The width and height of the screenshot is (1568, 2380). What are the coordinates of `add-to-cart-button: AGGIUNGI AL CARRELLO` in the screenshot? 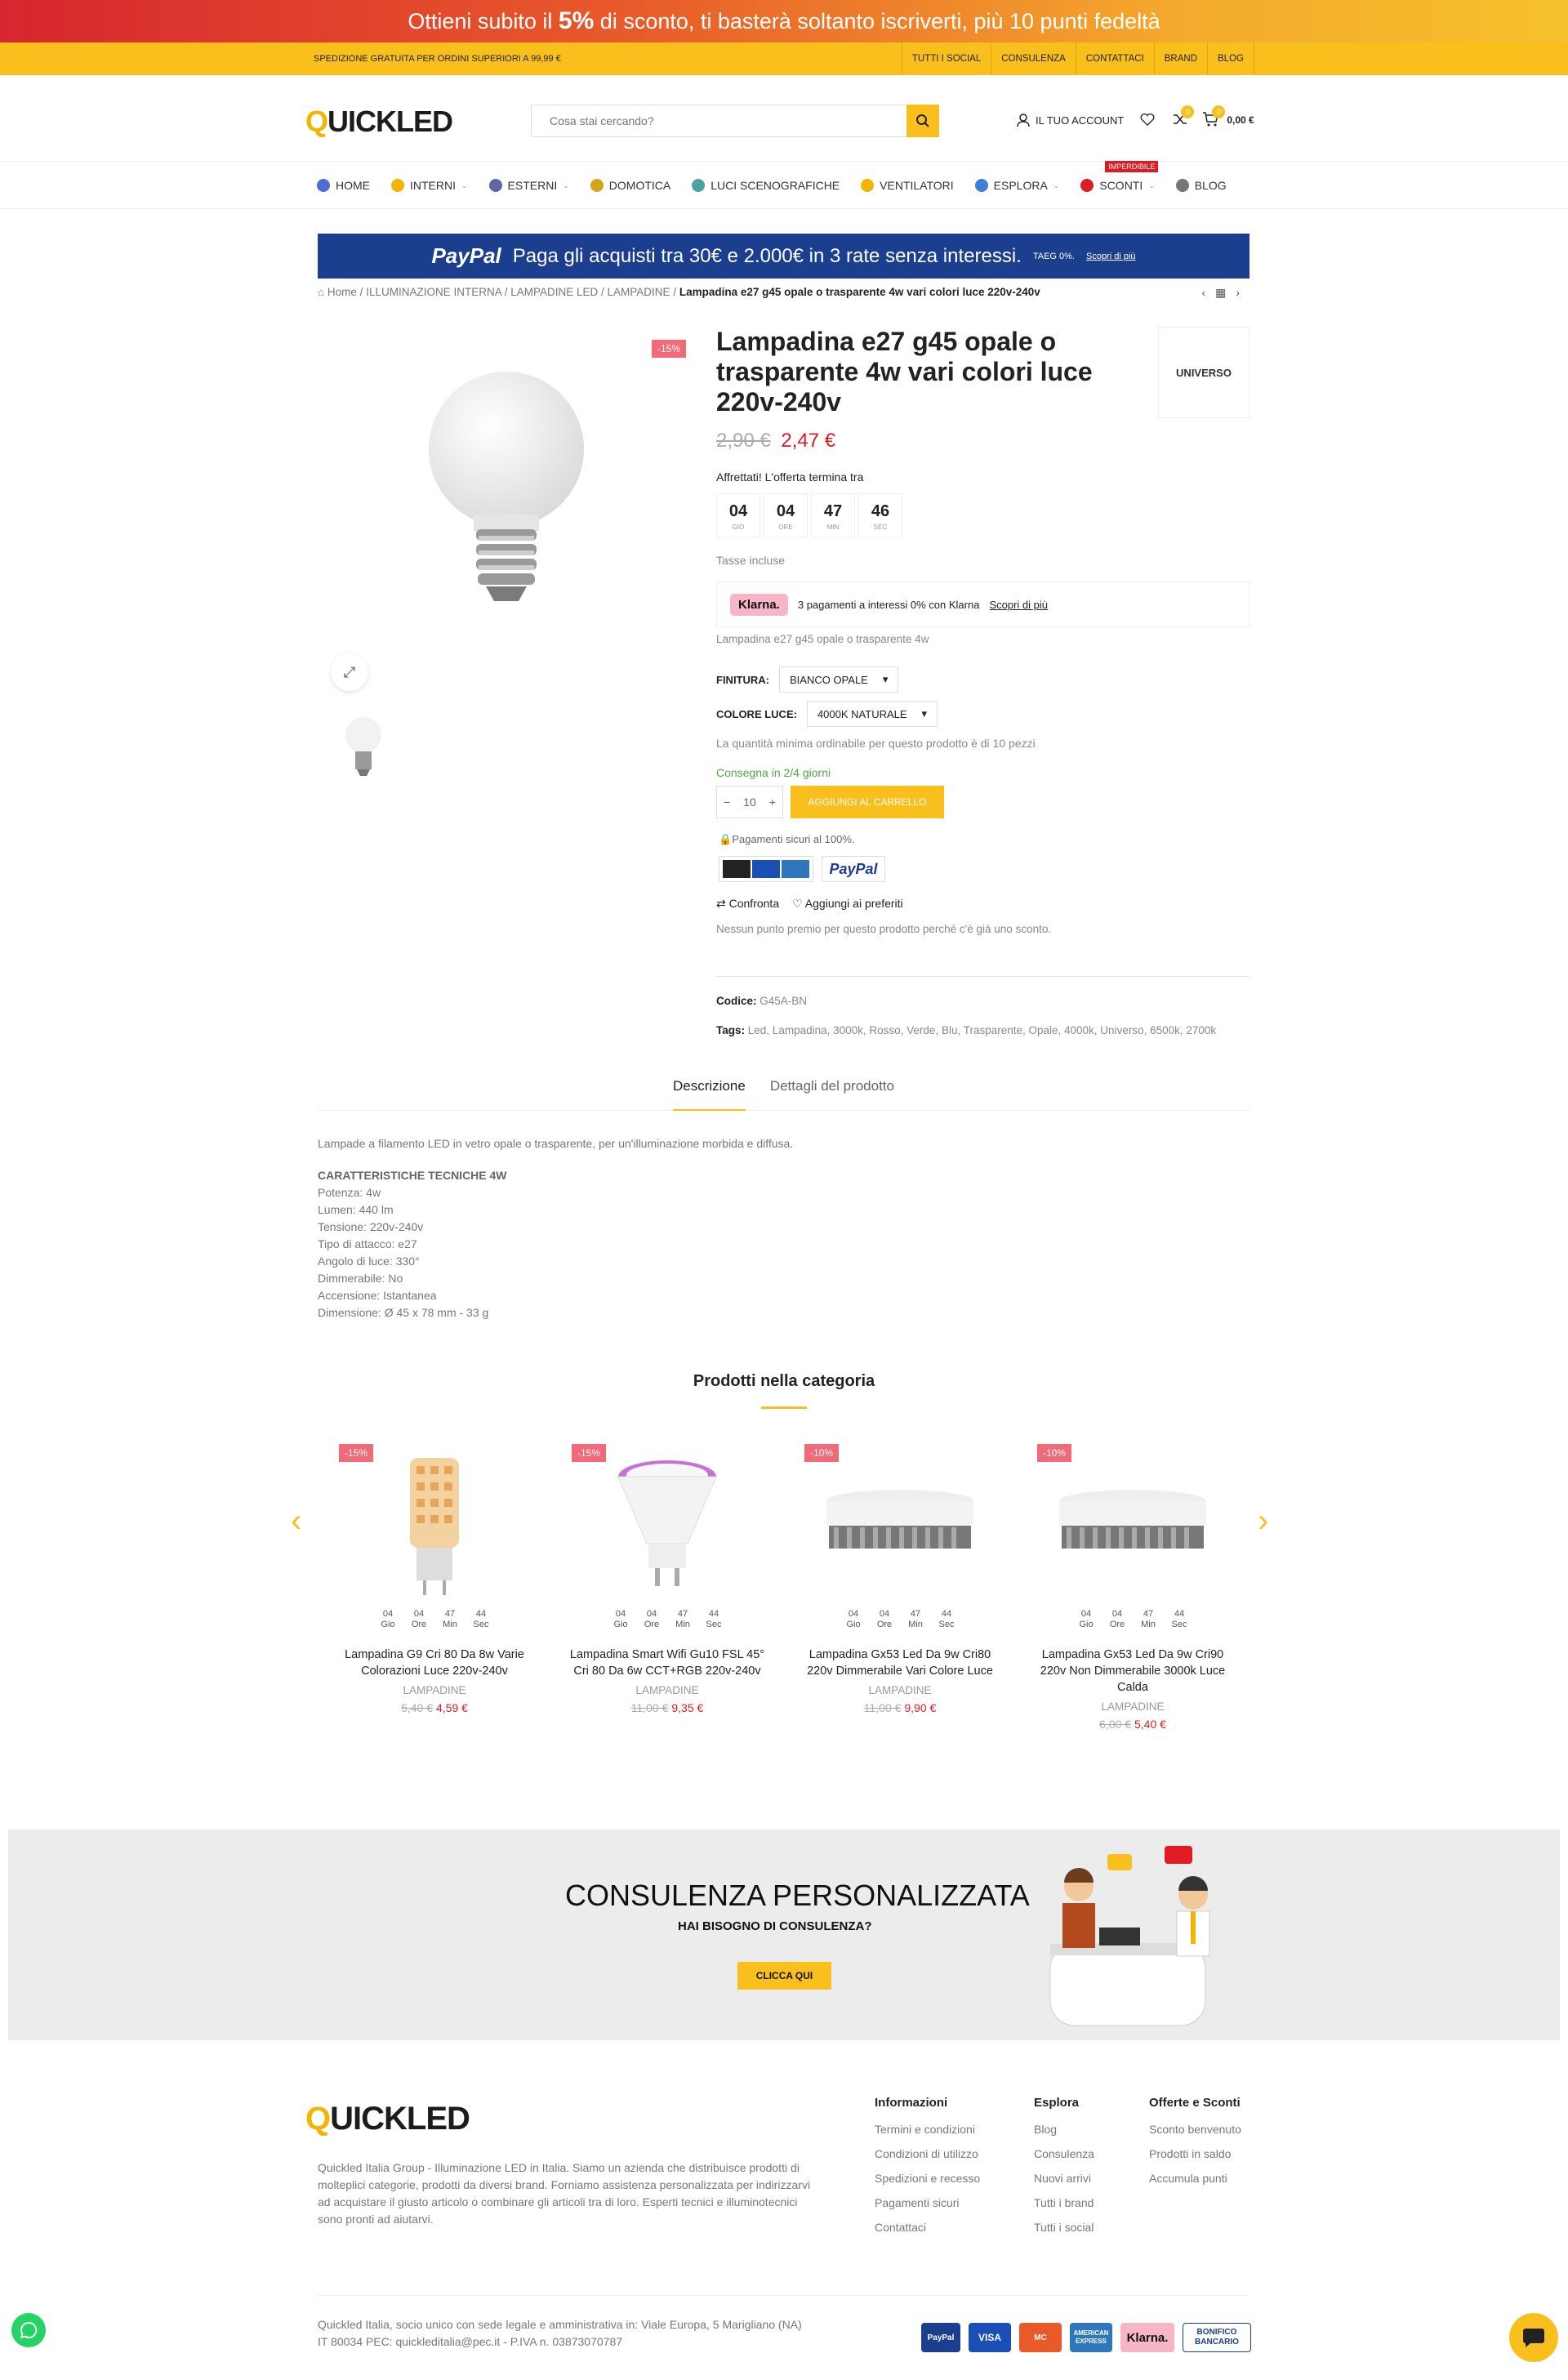 It's located at (867, 802).